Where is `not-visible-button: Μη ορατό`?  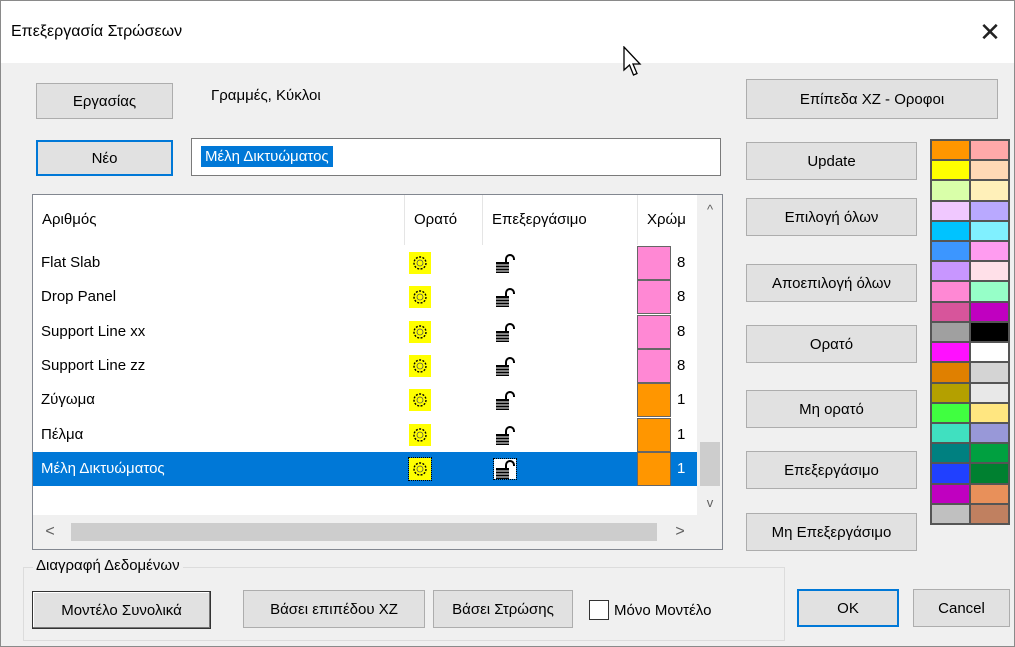 not-visible-button: Μη ορατό is located at coordinates (831, 409).